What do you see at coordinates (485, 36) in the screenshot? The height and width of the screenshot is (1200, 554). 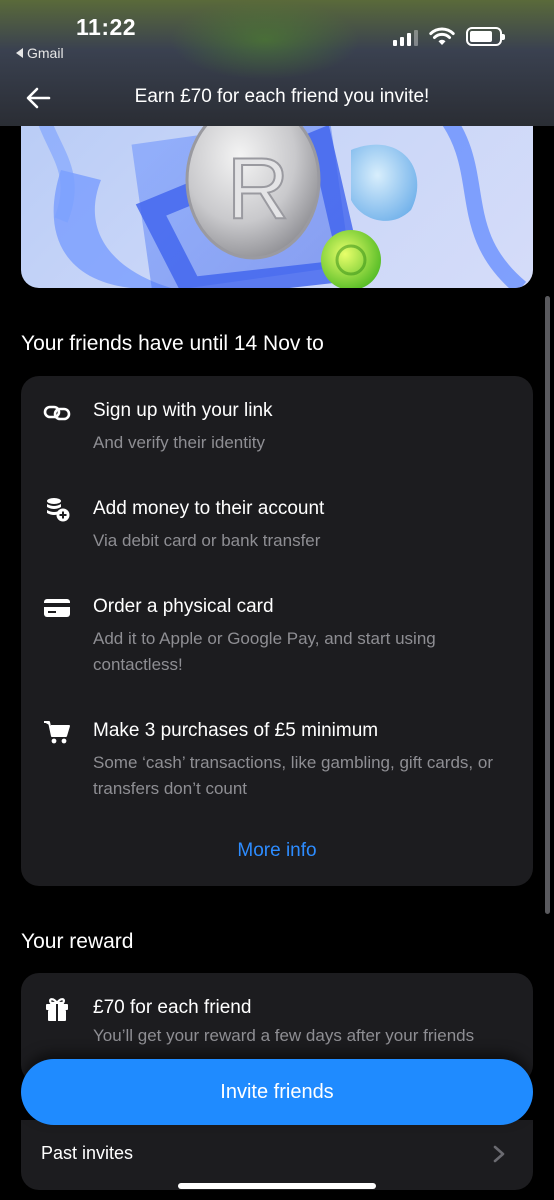 I see `battery-icon` at bounding box center [485, 36].